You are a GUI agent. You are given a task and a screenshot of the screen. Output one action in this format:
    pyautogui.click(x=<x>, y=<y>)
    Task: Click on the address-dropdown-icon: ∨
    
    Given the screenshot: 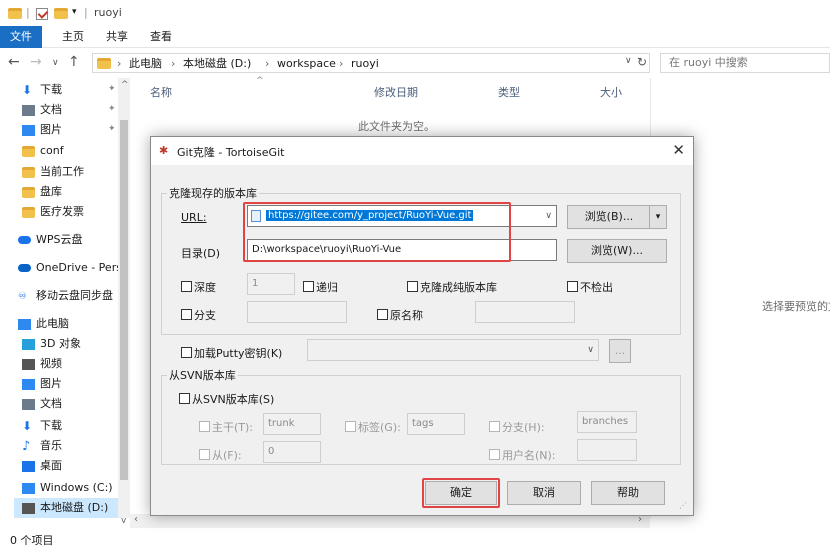 What is the action you would take?
    pyautogui.click(x=628, y=61)
    